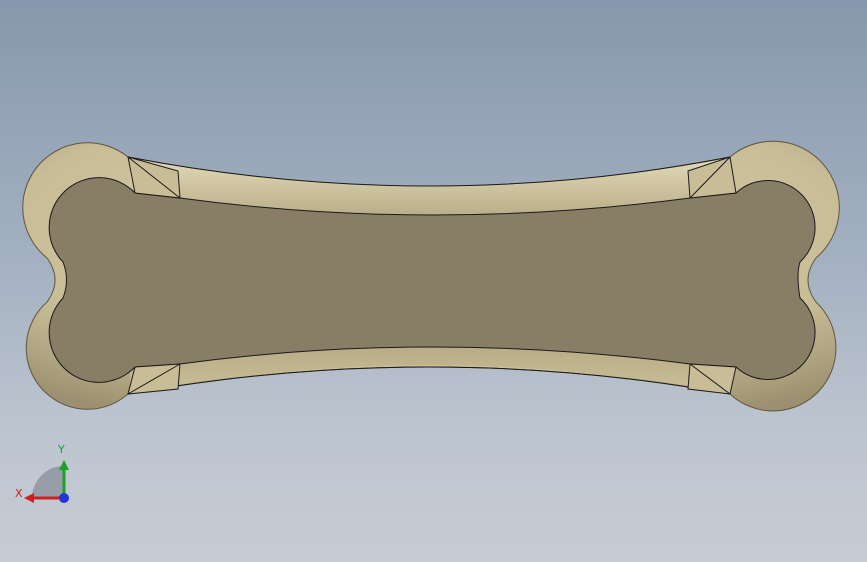 This screenshot has height=562, width=867. Describe the element at coordinates (64, 465) in the screenshot. I see `y-axis-arrow-icon` at that location.